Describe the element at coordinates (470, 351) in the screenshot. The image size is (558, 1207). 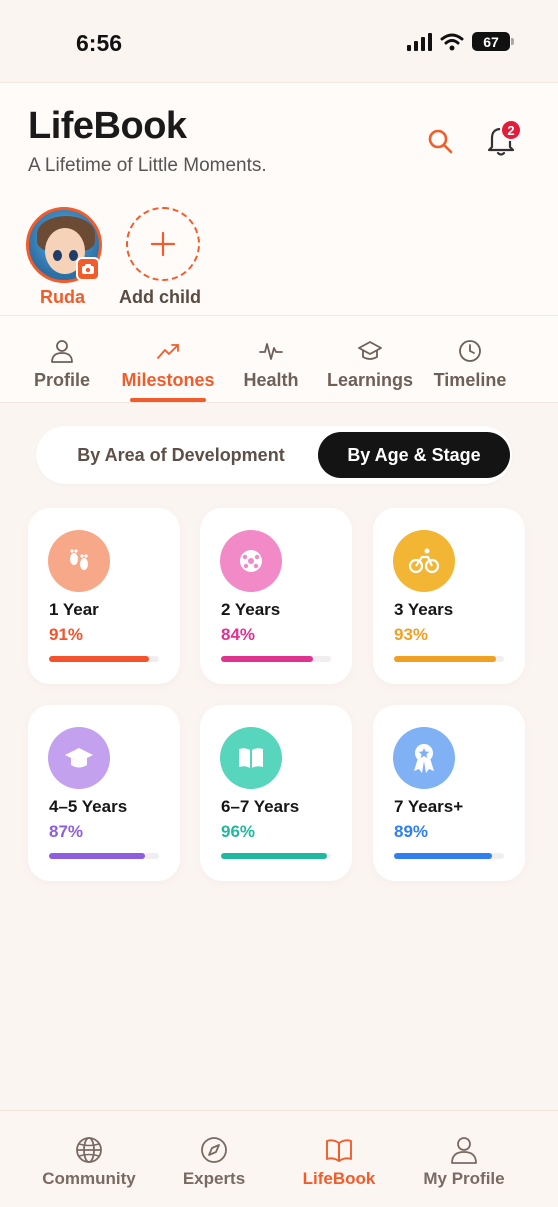
I see `clock-icon` at that location.